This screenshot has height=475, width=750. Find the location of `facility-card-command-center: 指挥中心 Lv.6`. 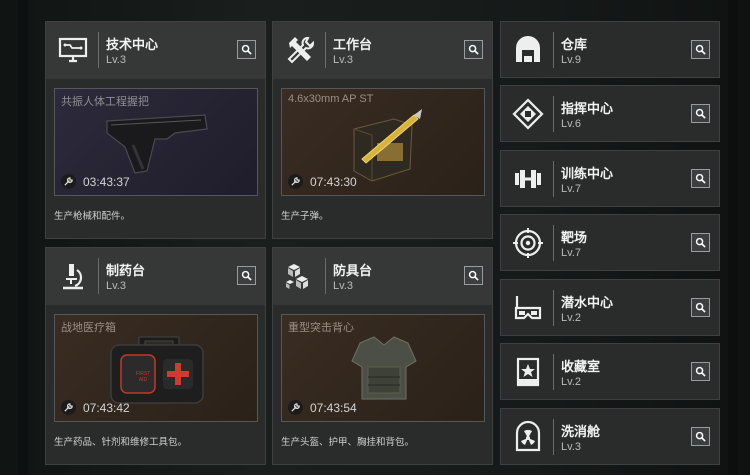

facility-card-command-center: 指挥中心 Lv.6 is located at coordinates (610, 113).